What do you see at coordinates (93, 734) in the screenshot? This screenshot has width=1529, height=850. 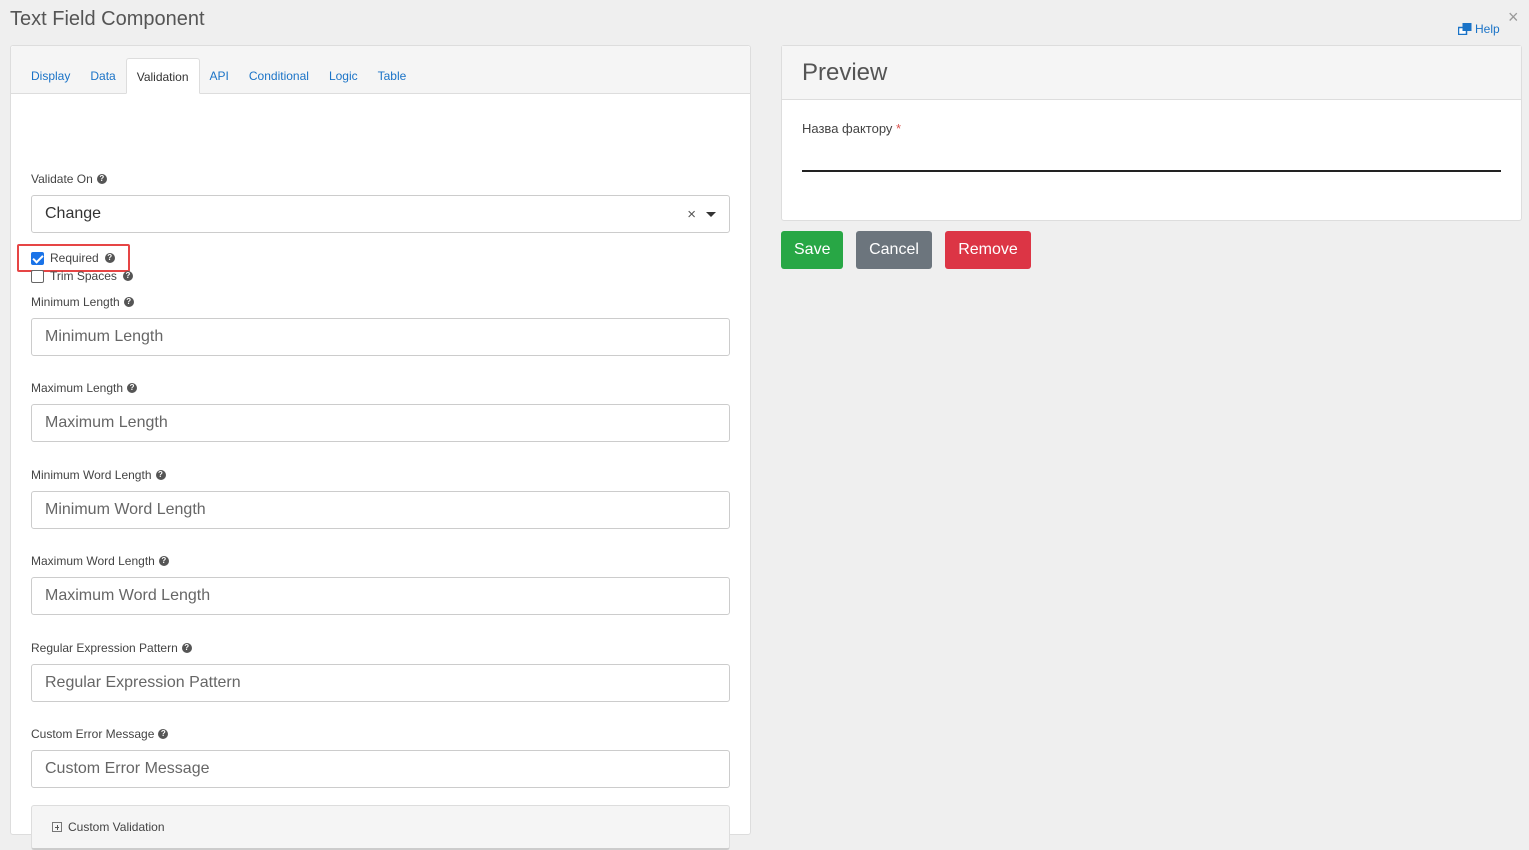 I see `custom-error-label-text: Custom Error Message` at bounding box center [93, 734].